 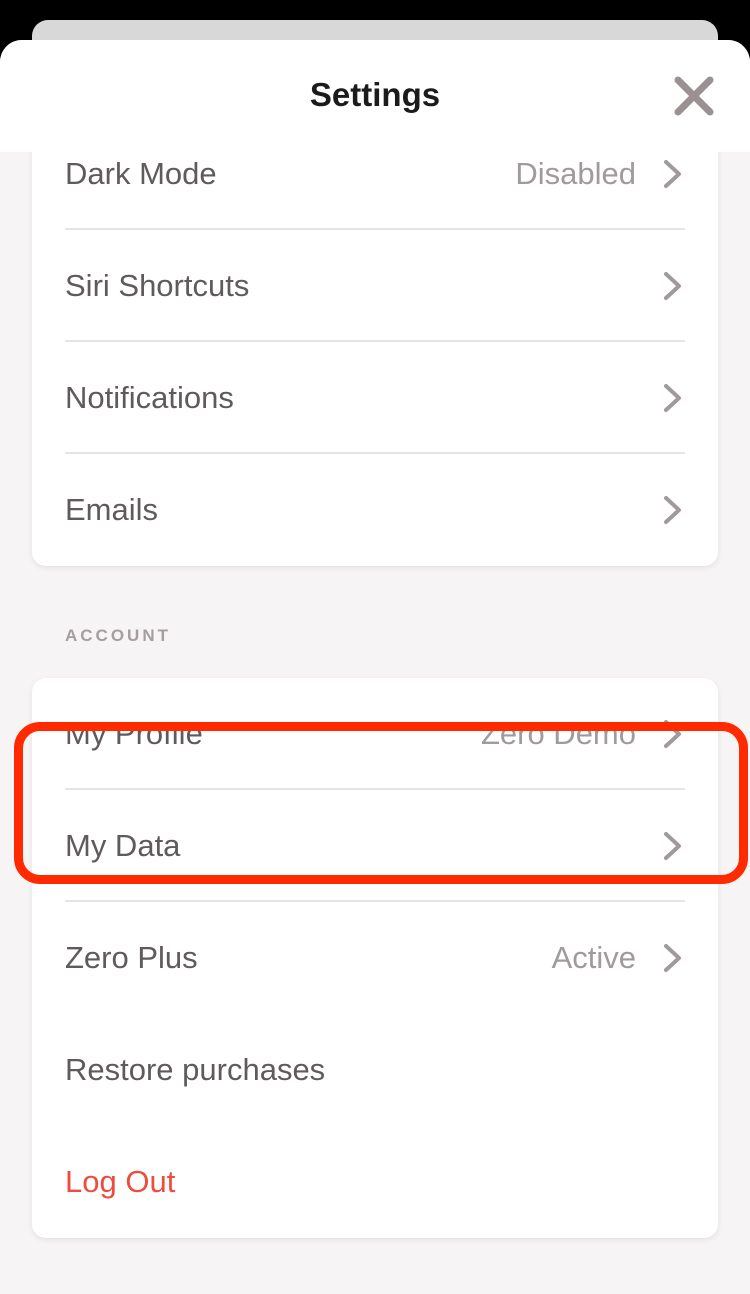 What do you see at coordinates (118, 635) in the screenshot?
I see `account-section-title: ACCOUNT` at bounding box center [118, 635].